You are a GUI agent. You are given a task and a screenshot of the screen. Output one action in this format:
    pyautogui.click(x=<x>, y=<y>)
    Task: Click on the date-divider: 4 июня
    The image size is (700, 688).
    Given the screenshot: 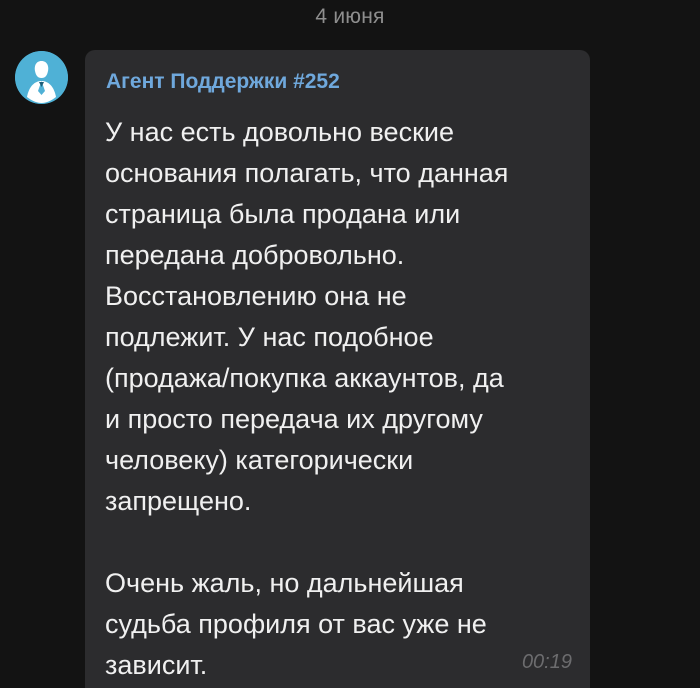 What is the action you would take?
    pyautogui.click(x=350, y=16)
    